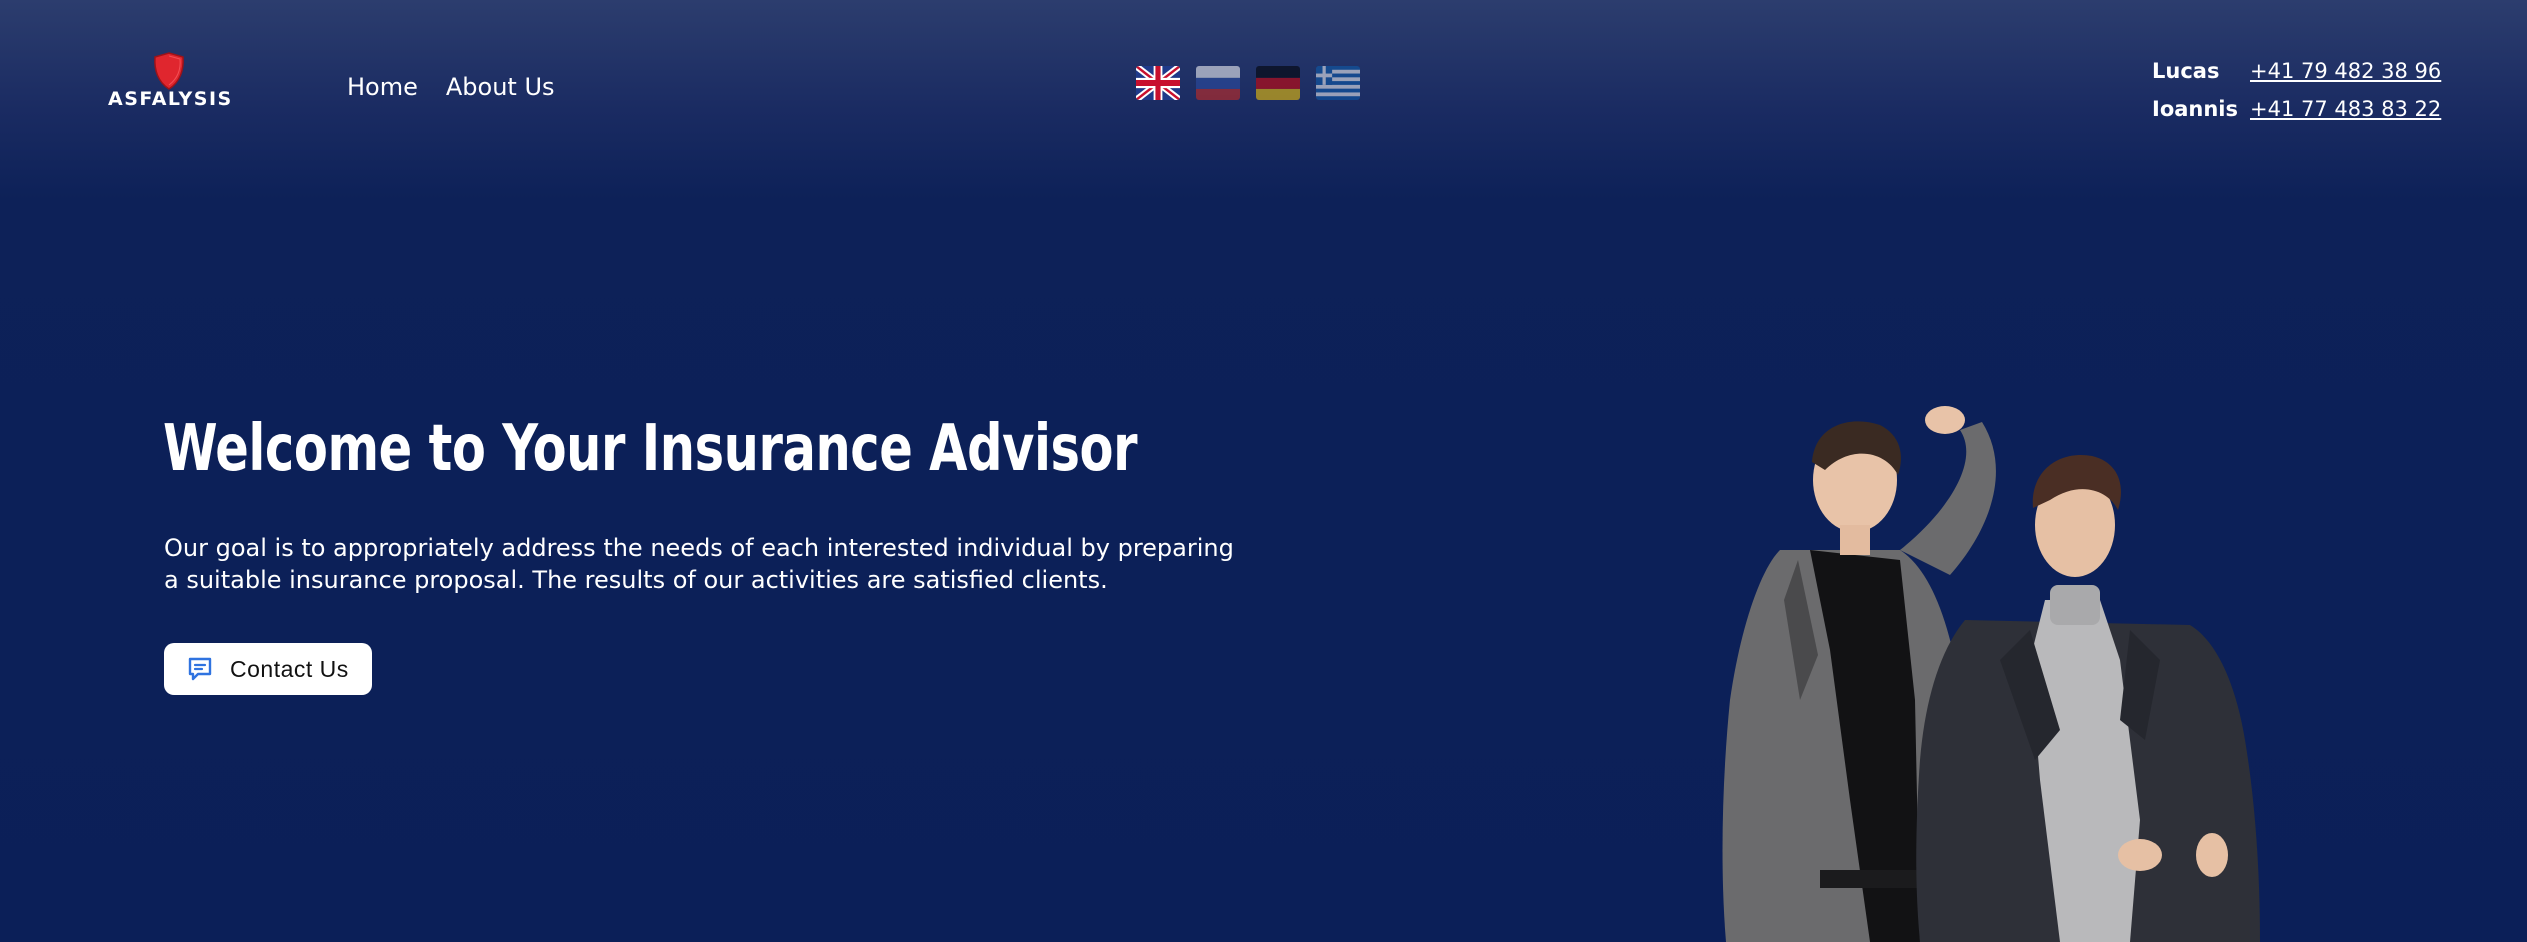 The height and width of the screenshot is (942, 2527). Describe the element at coordinates (2345, 109) in the screenshot. I see `contact-phone-link: +41 77 483 83 22` at that location.